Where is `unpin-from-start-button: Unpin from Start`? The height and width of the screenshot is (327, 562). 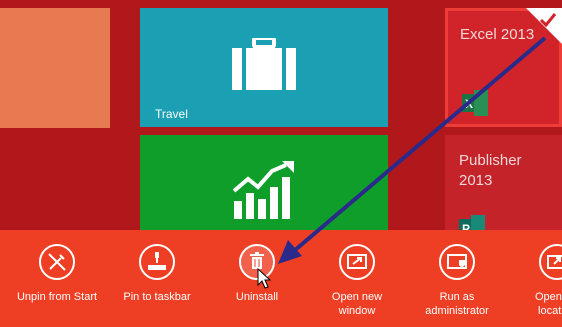 unpin-from-start-button: Unpin from Start is located at coordinates (57, 274).